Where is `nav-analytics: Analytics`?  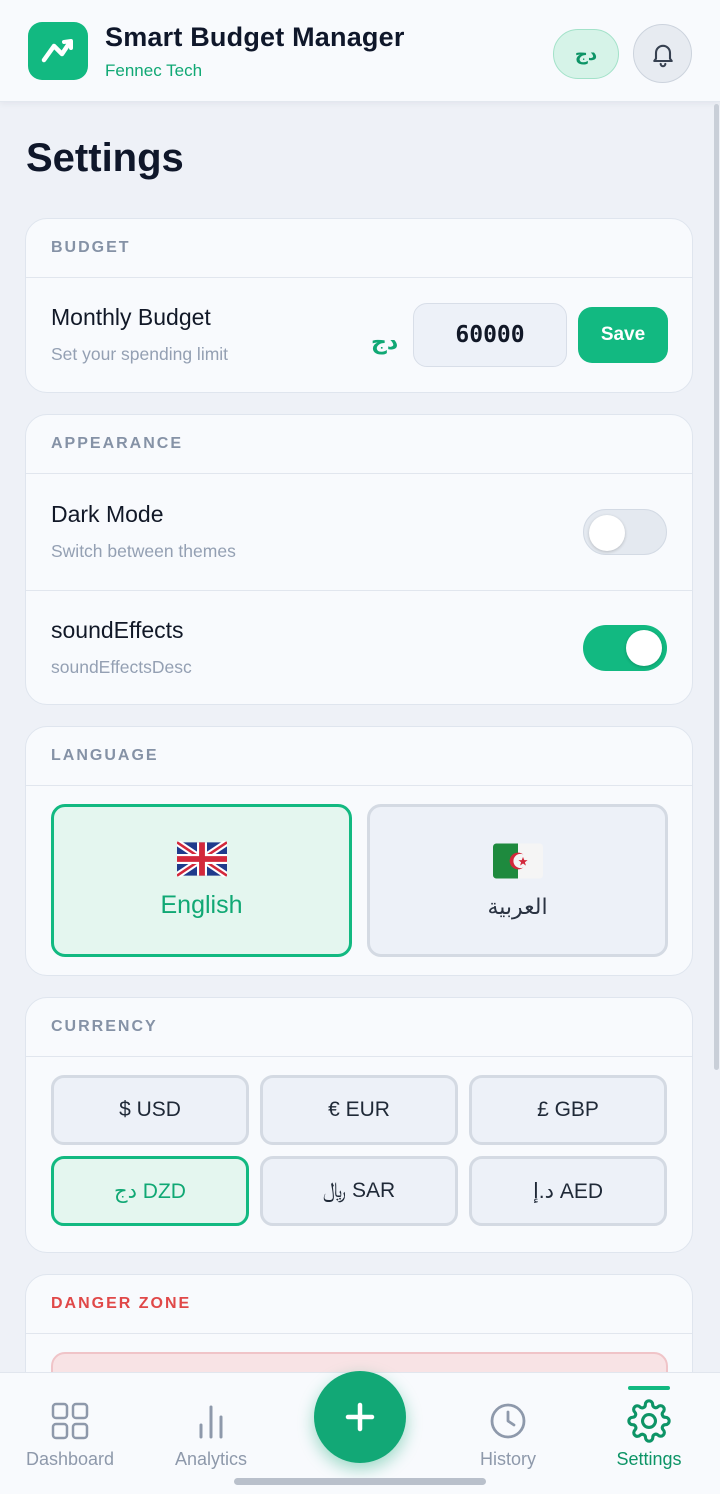
nav-analytics: Analytics is located at coordinates (211, 1428).